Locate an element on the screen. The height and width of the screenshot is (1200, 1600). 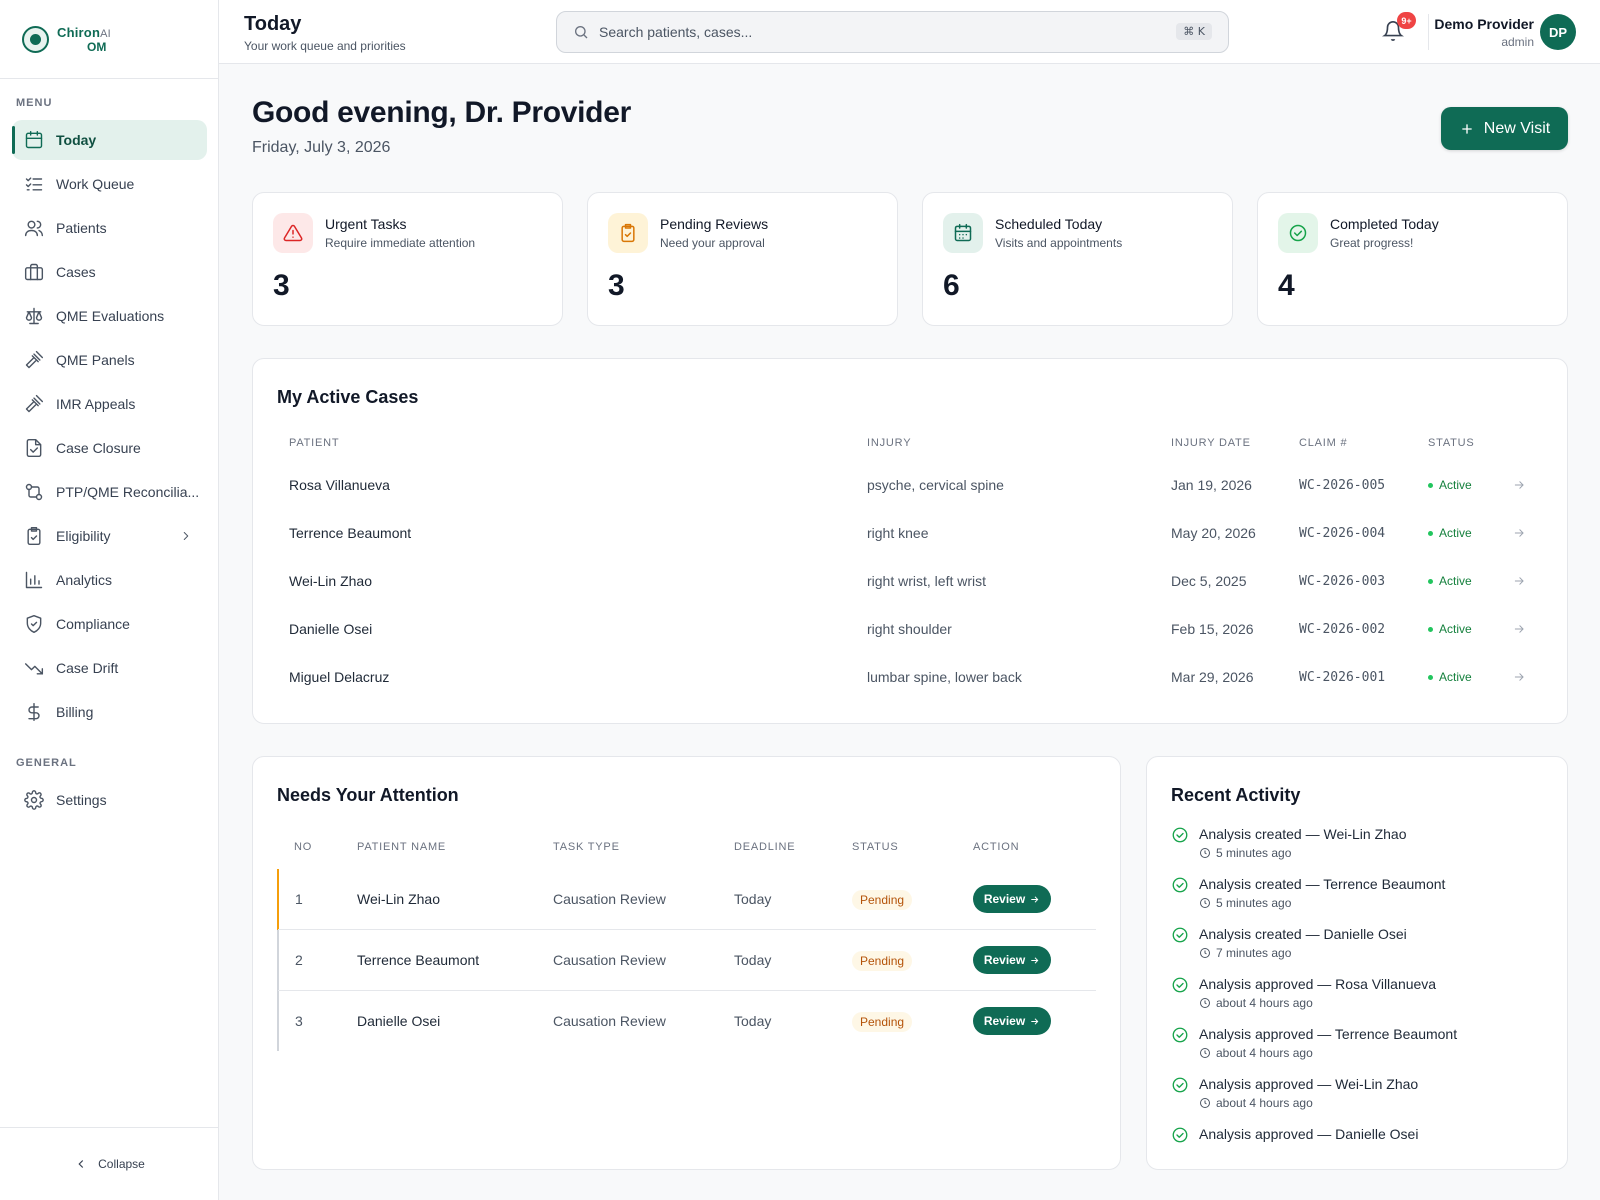
sidebar-item-work-queue: Work Queue is located at coordinates (109, 184).